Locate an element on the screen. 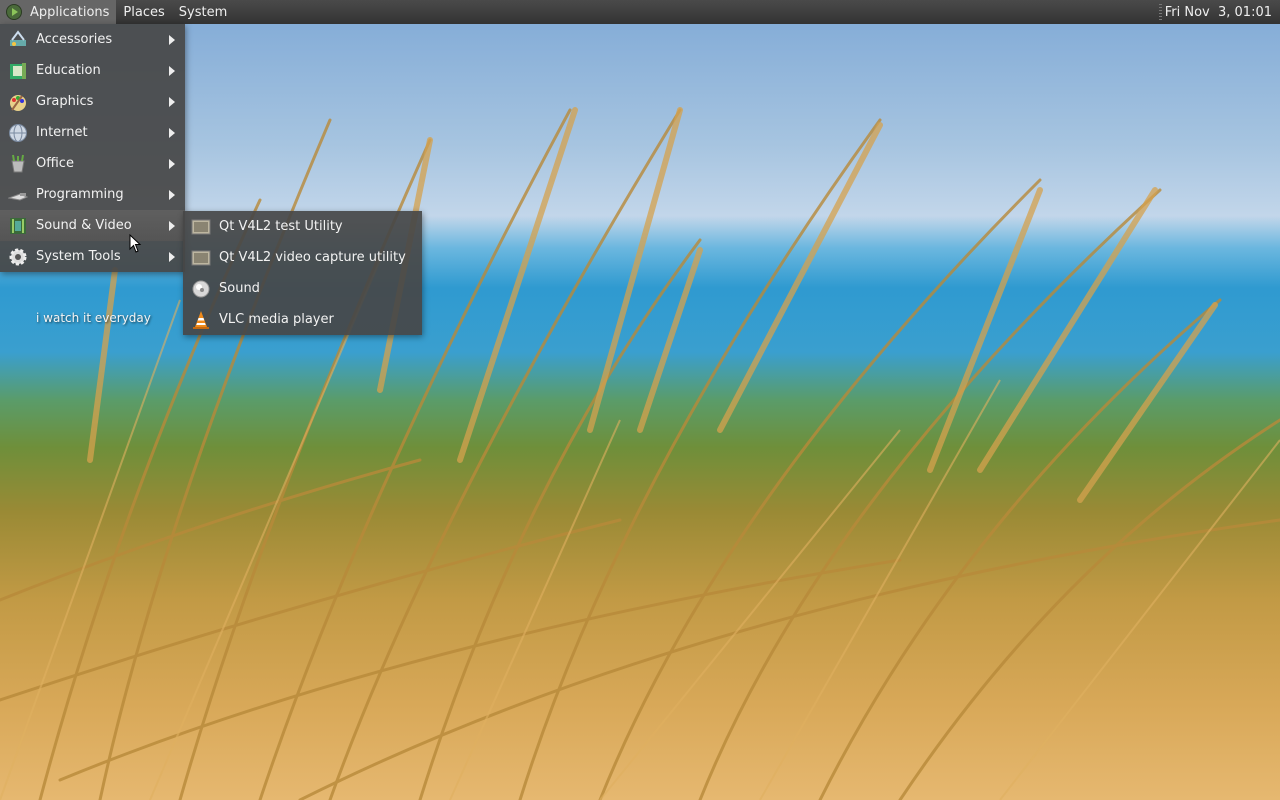 This screenshot has height=800, width=1280. applications-logo-icon is located at coordinates (14, 12).